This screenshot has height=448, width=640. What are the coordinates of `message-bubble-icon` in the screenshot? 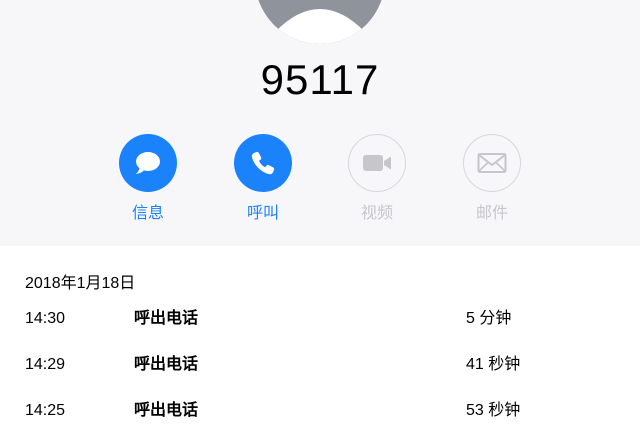 It's located at (147, 163).